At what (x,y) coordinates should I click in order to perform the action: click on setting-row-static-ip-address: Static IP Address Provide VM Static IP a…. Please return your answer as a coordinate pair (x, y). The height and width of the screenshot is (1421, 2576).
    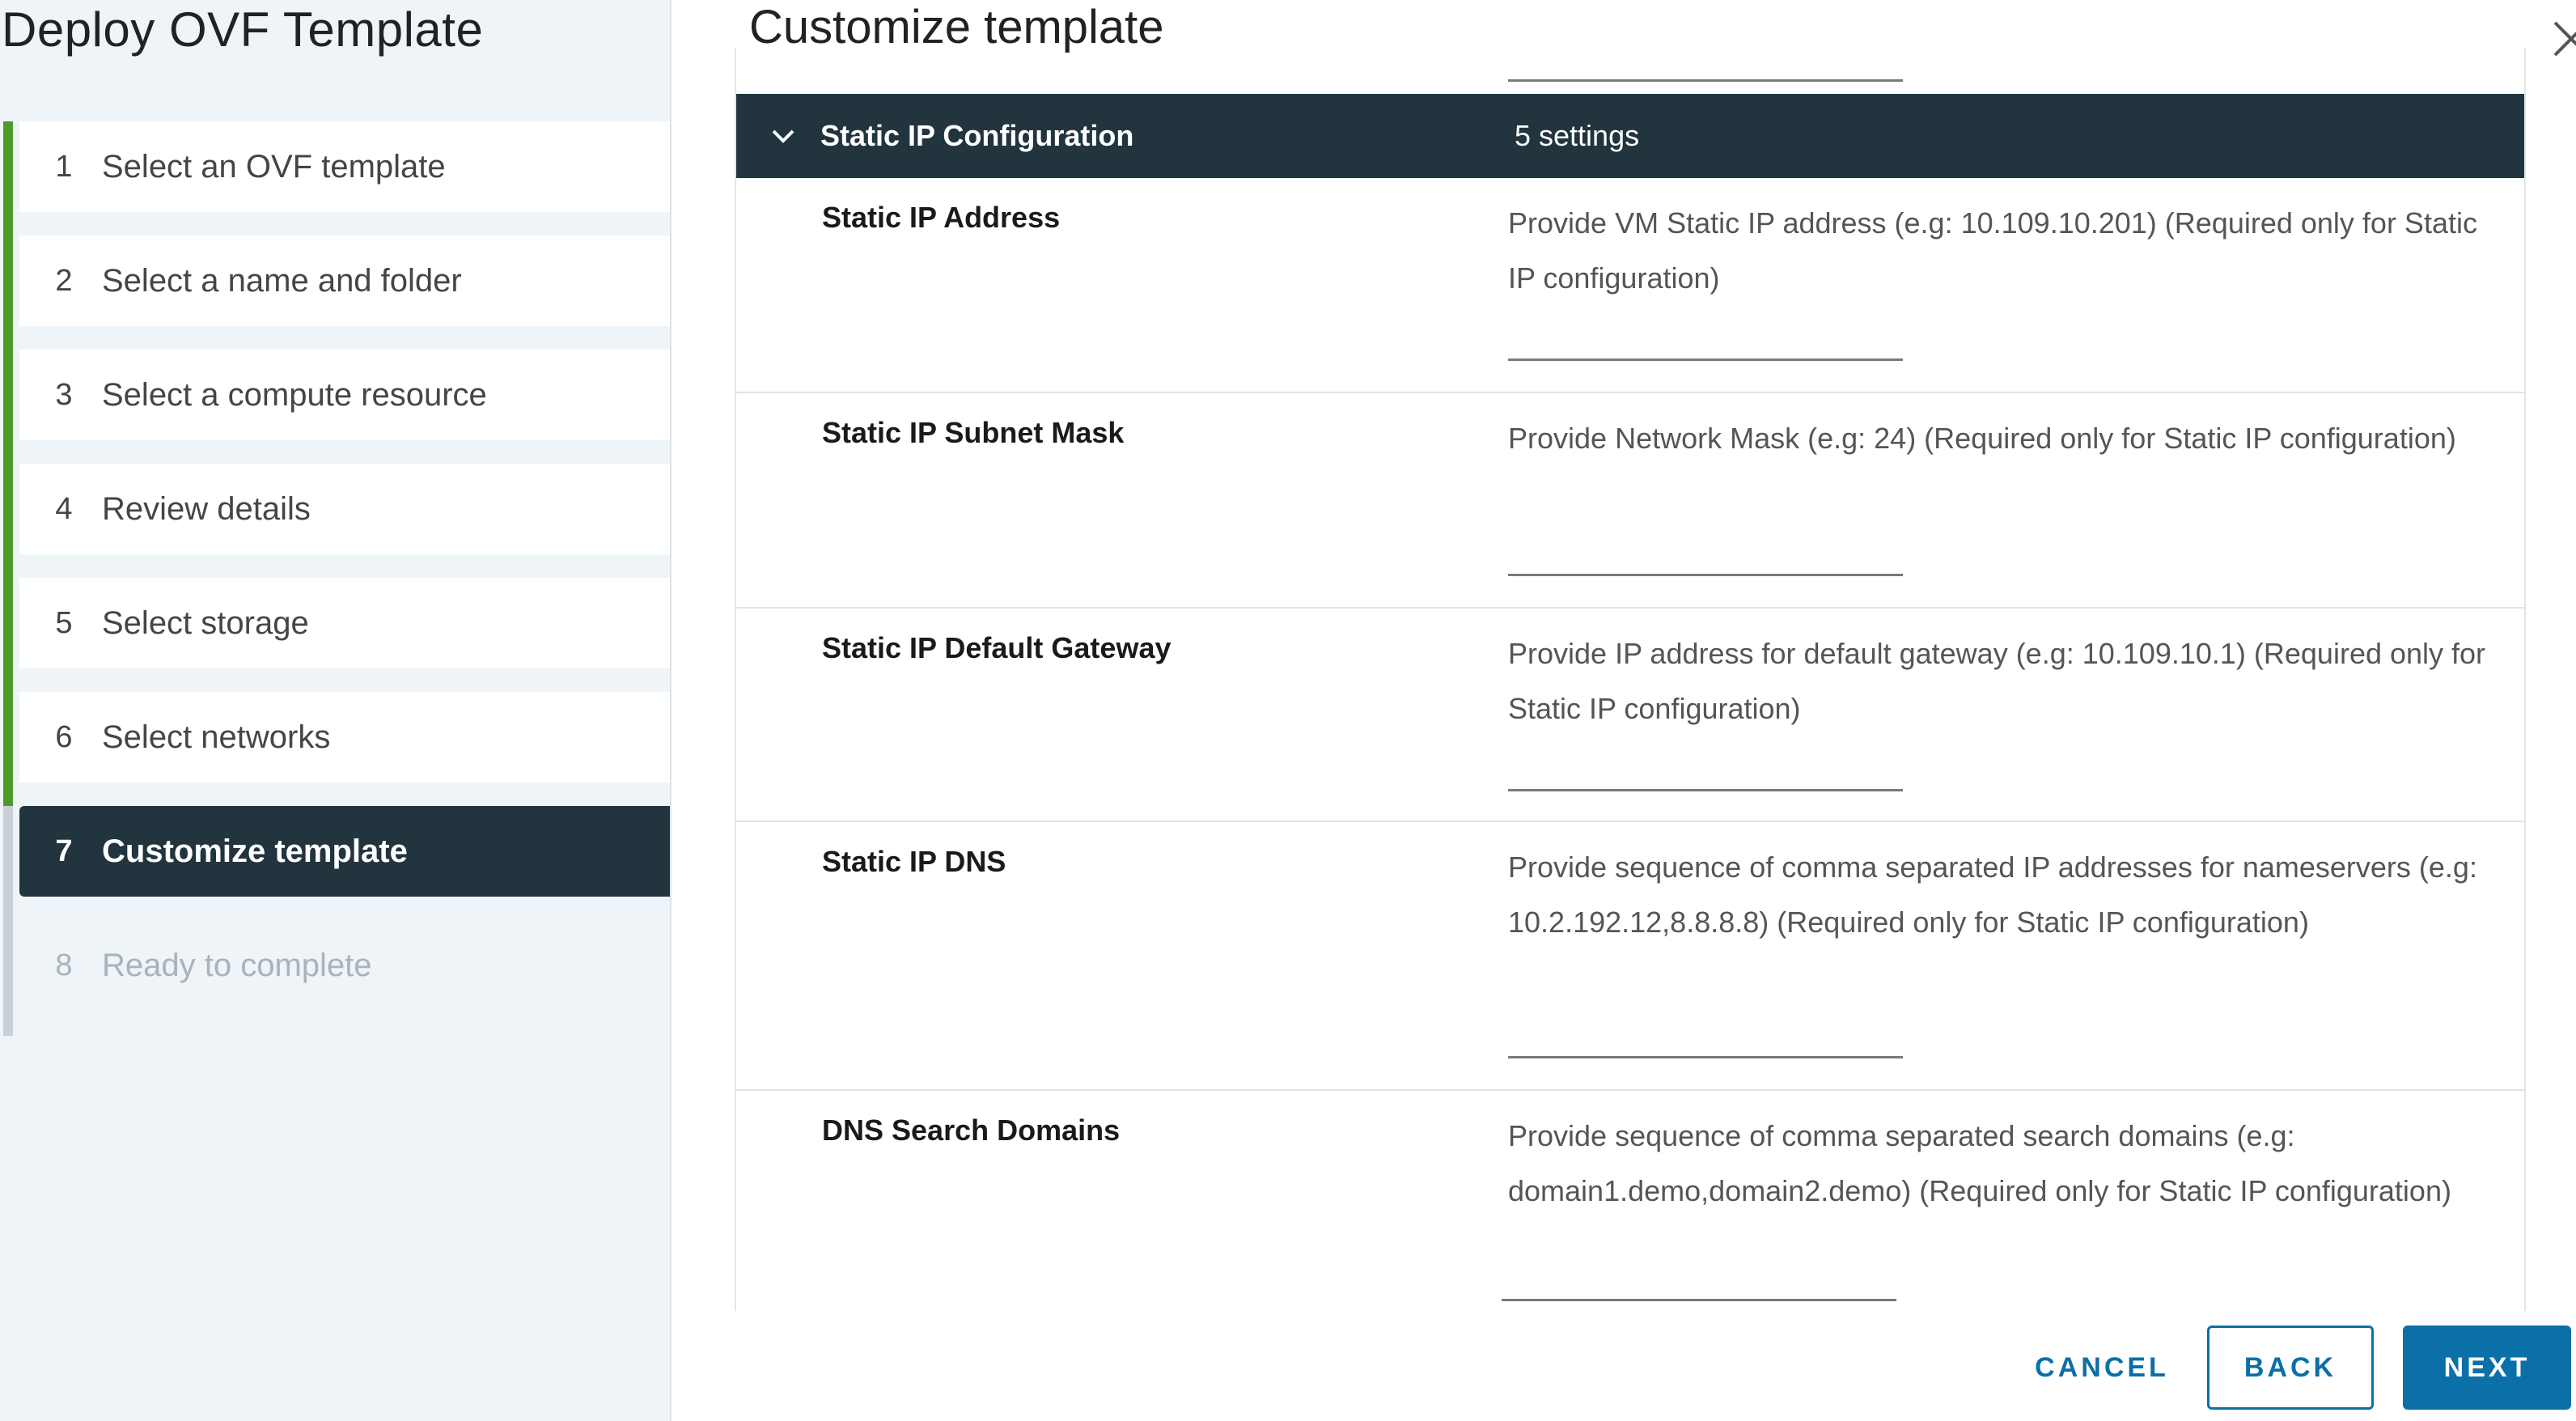
    Looking at the image, I should click on (1630, 286).